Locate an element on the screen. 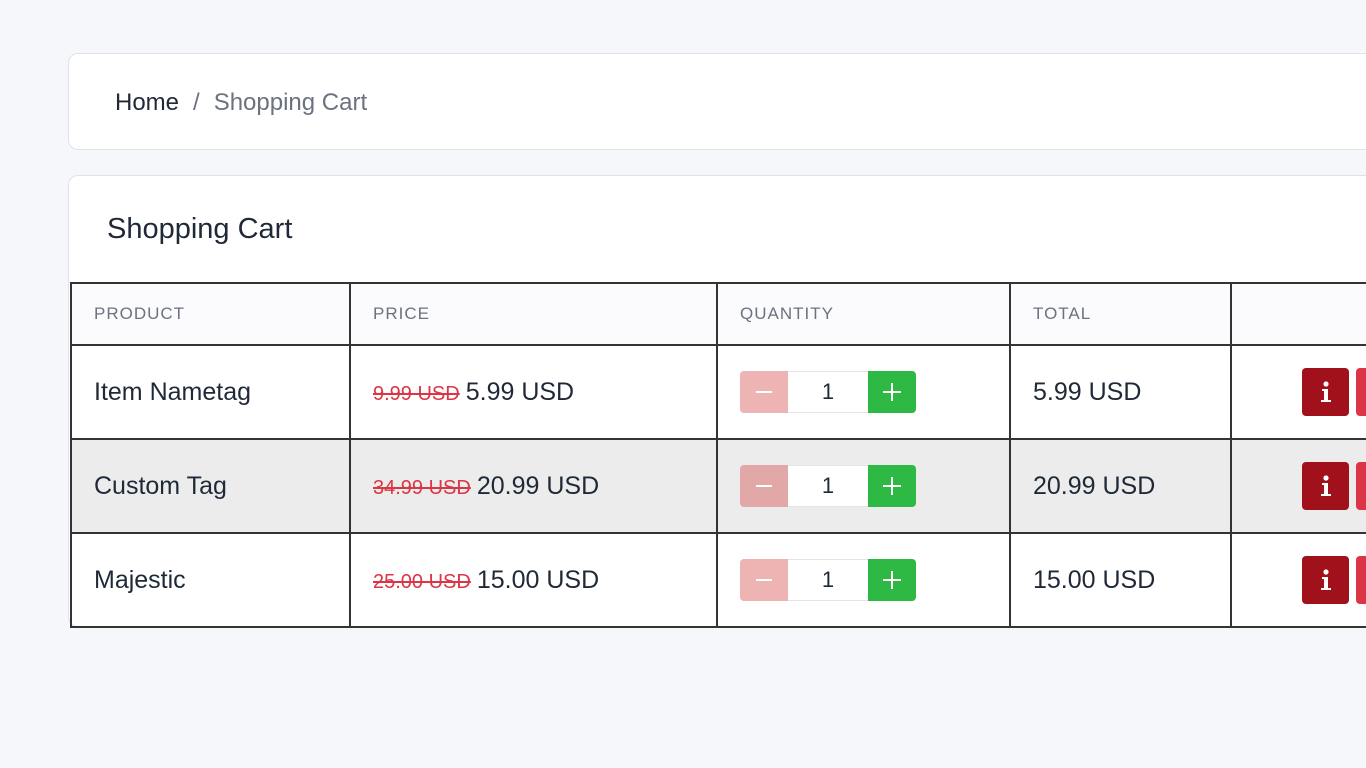 This screenshot has width=1366, height=768. product-name: Majestic is located at coordinates (210, 580).